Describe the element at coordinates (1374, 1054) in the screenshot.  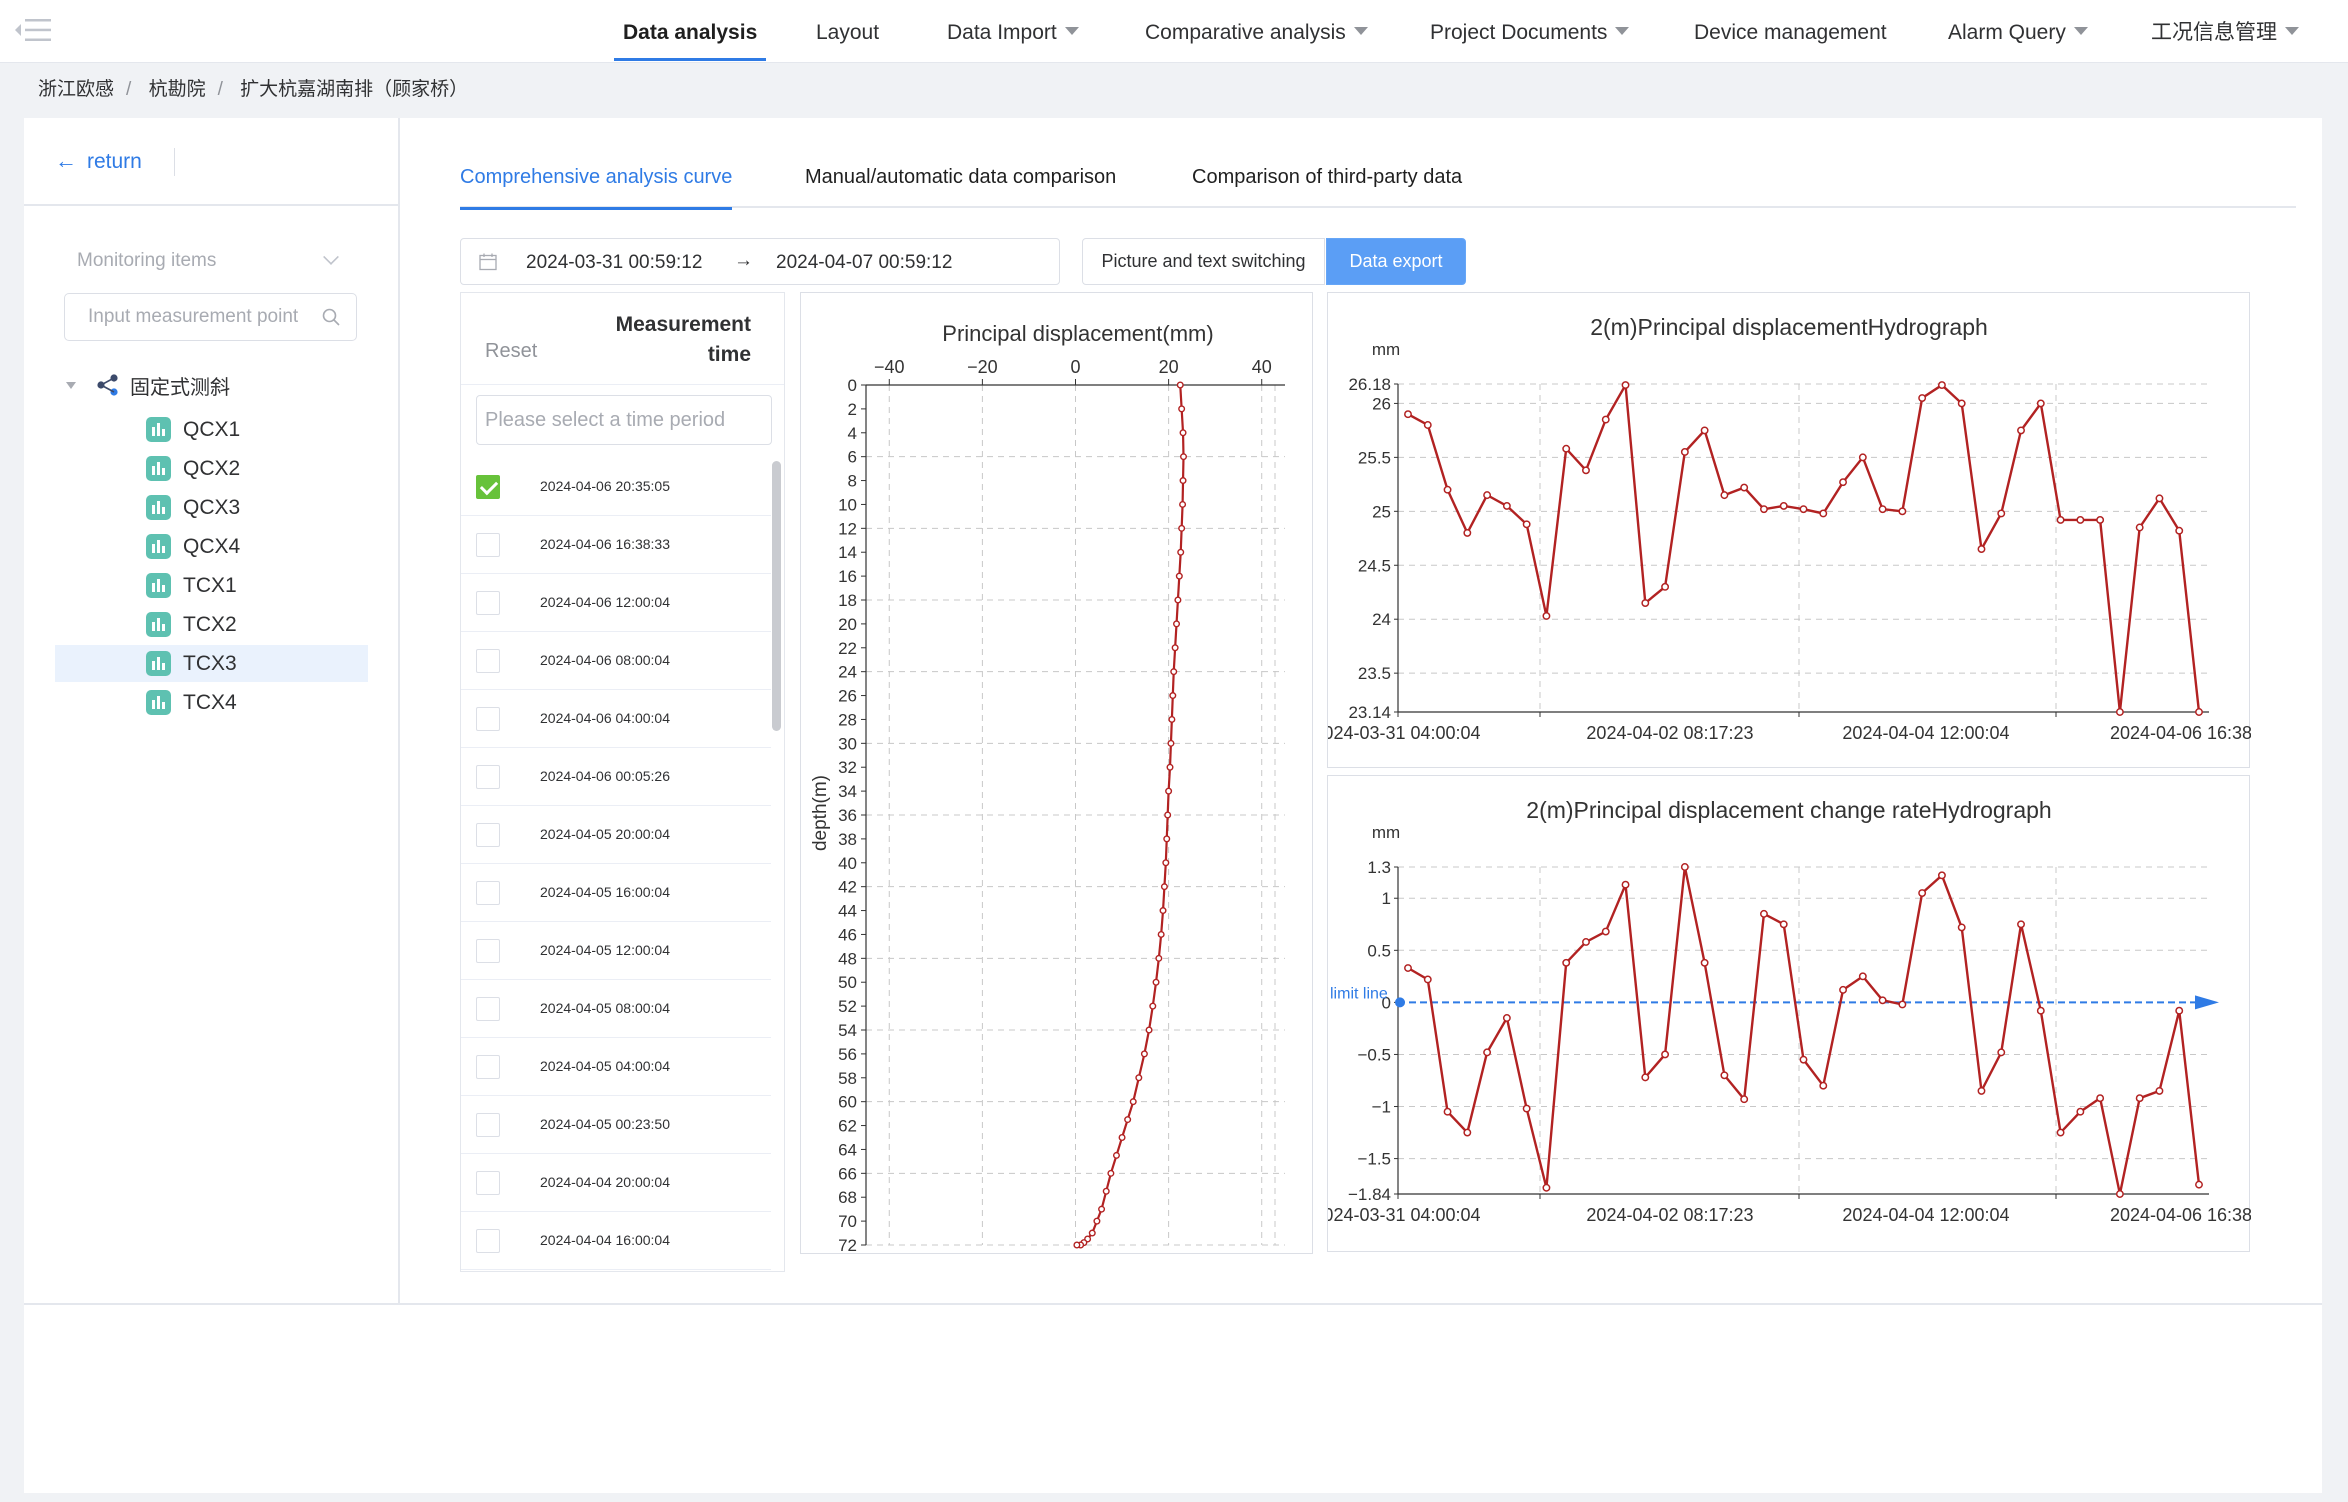
I see `y-tick-label: −0.5` at that location.